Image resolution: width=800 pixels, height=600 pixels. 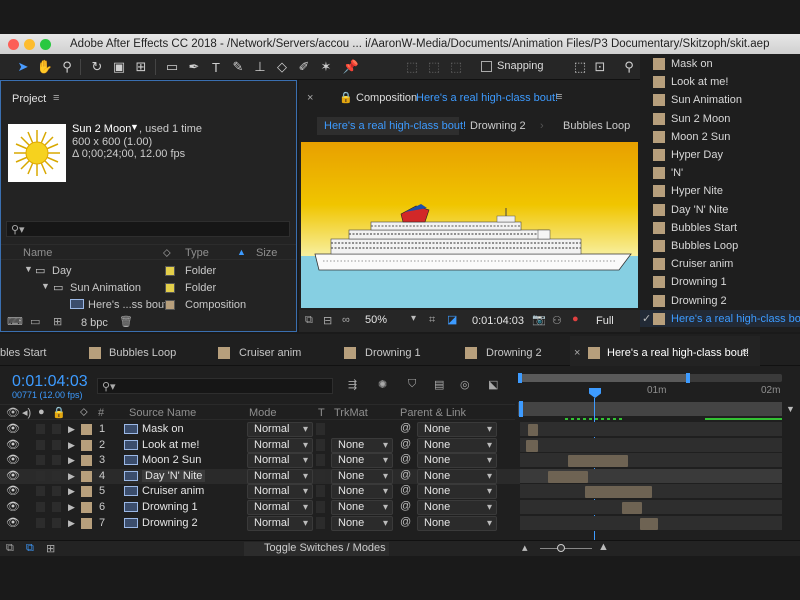 I want to click on right-list-item: Drowning 1, so click(x=720, y=281).